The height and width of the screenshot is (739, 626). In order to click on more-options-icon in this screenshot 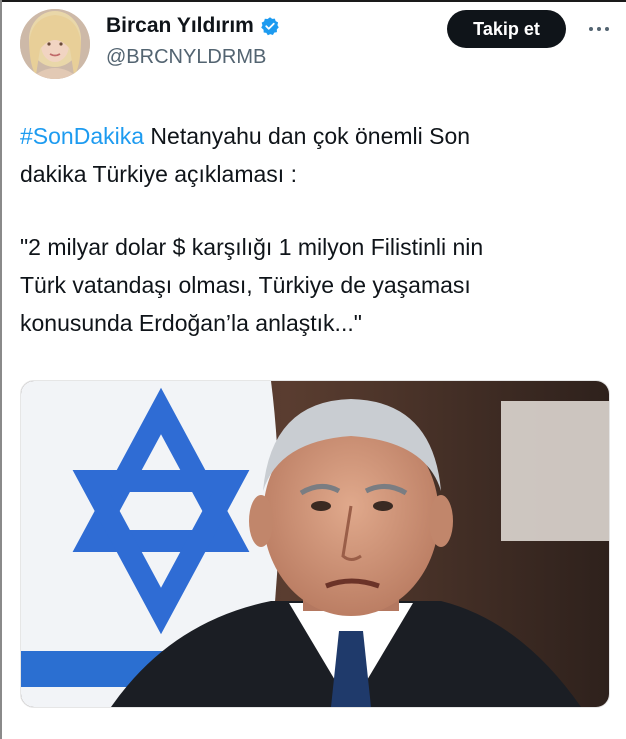, I will do `click(599, 29)`.